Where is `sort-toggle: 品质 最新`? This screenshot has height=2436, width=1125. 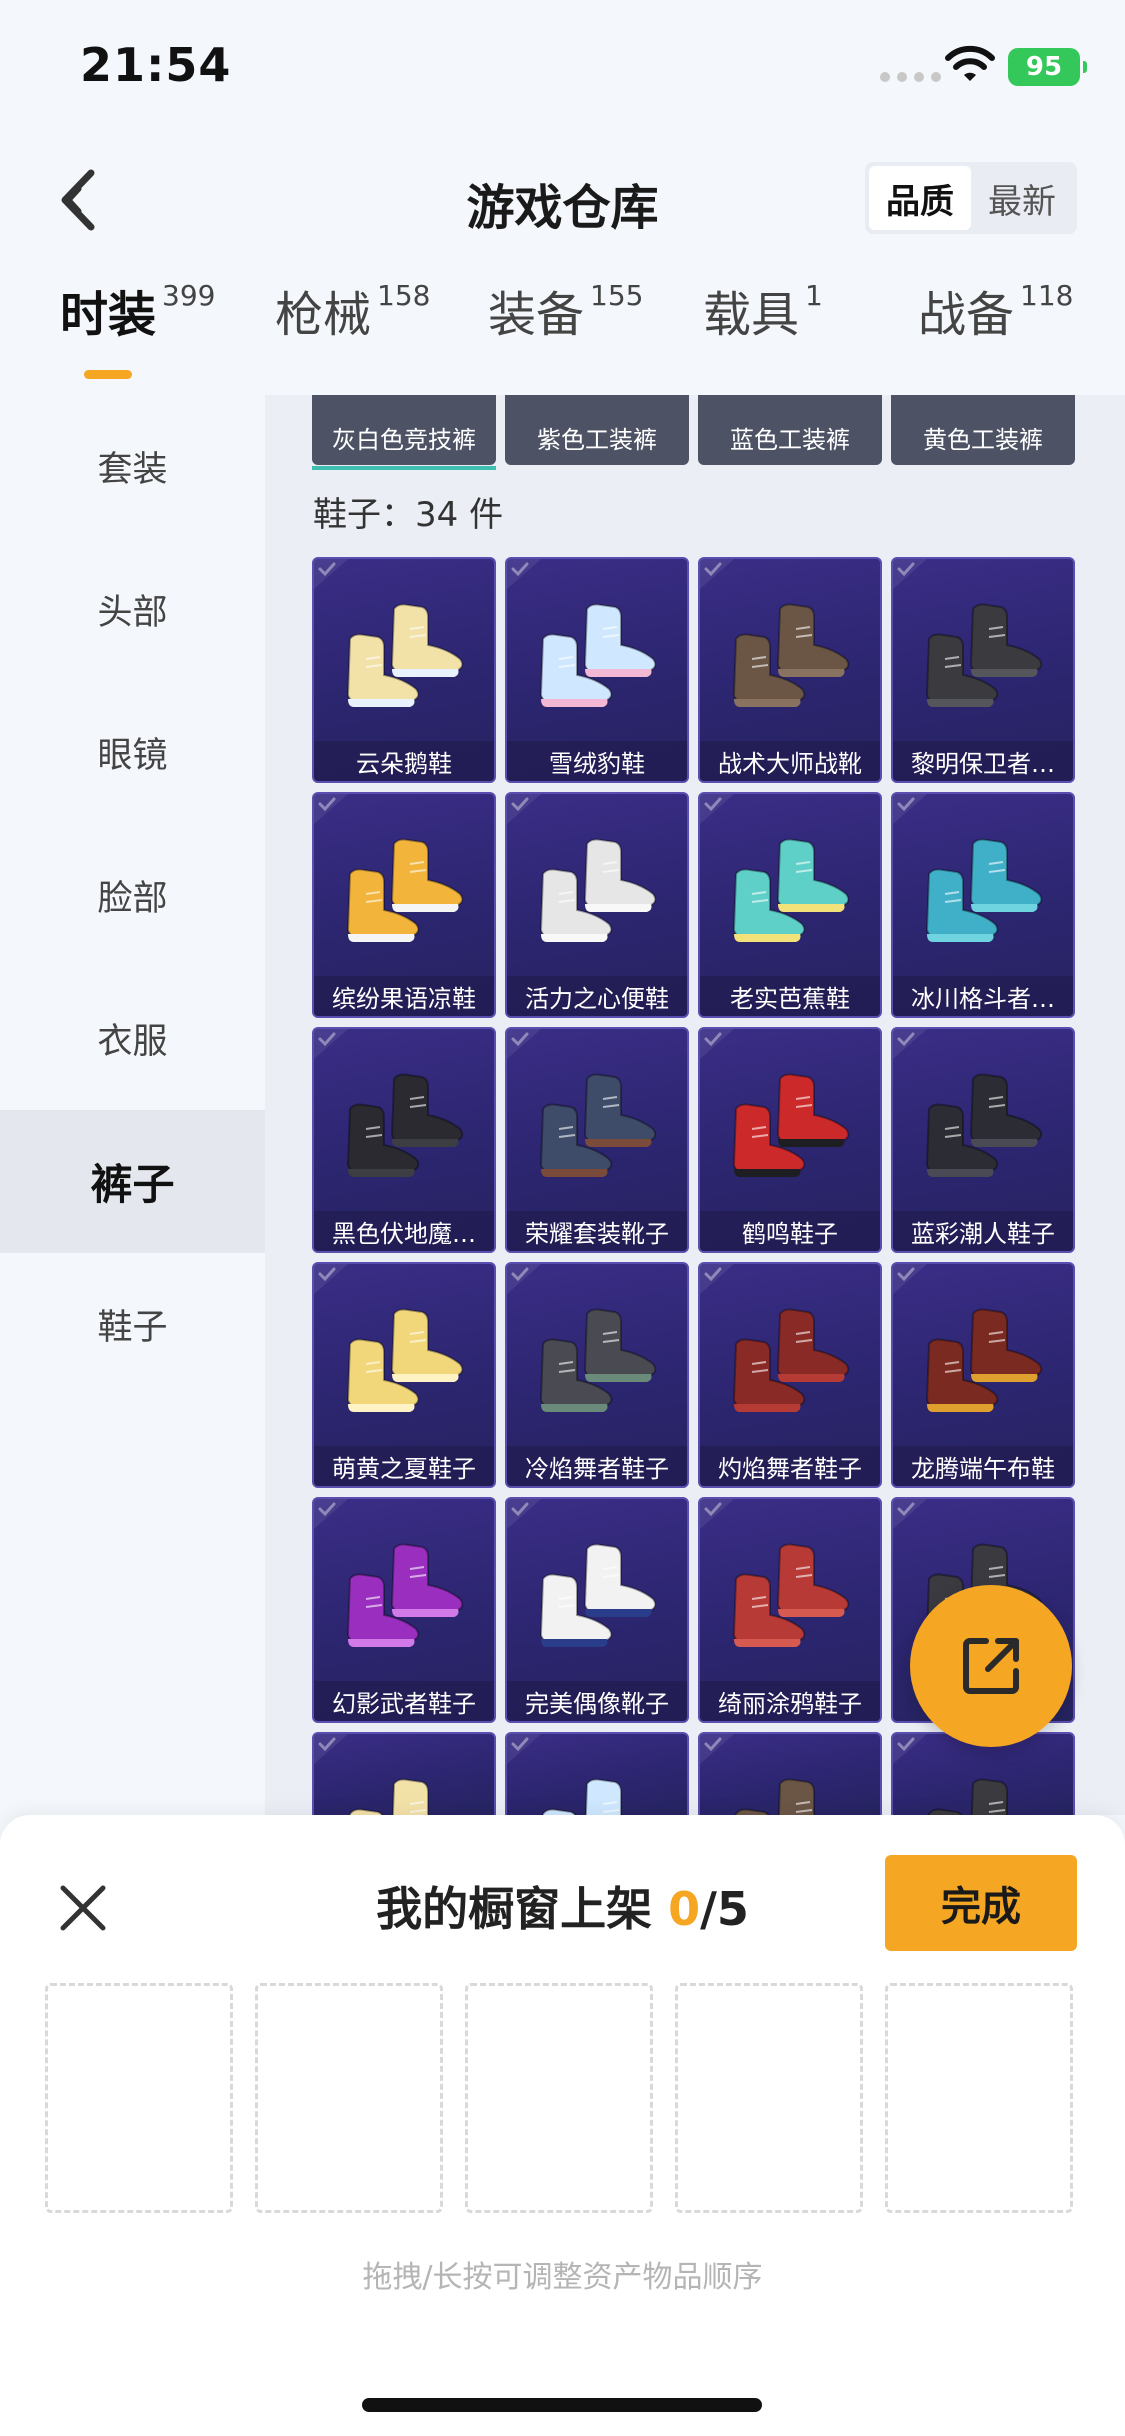
sort-toggle: 品质 最新 is located at coordinates (971, 198).